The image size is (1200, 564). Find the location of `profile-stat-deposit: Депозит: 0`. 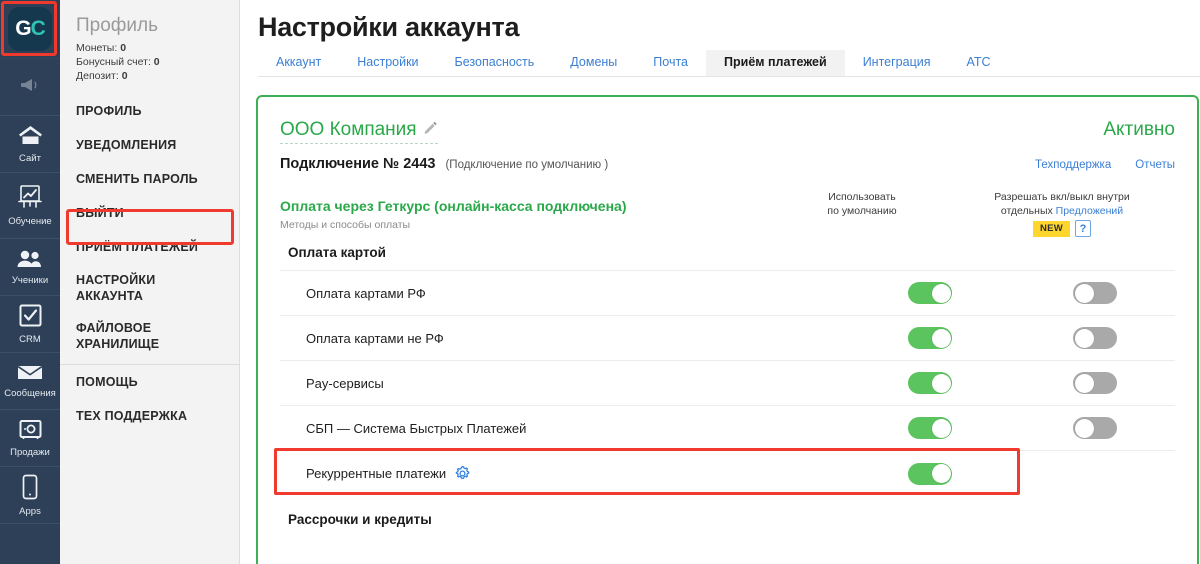

profile-stat-deposit: Депозит: 0 is located at coordinates (149, 76).